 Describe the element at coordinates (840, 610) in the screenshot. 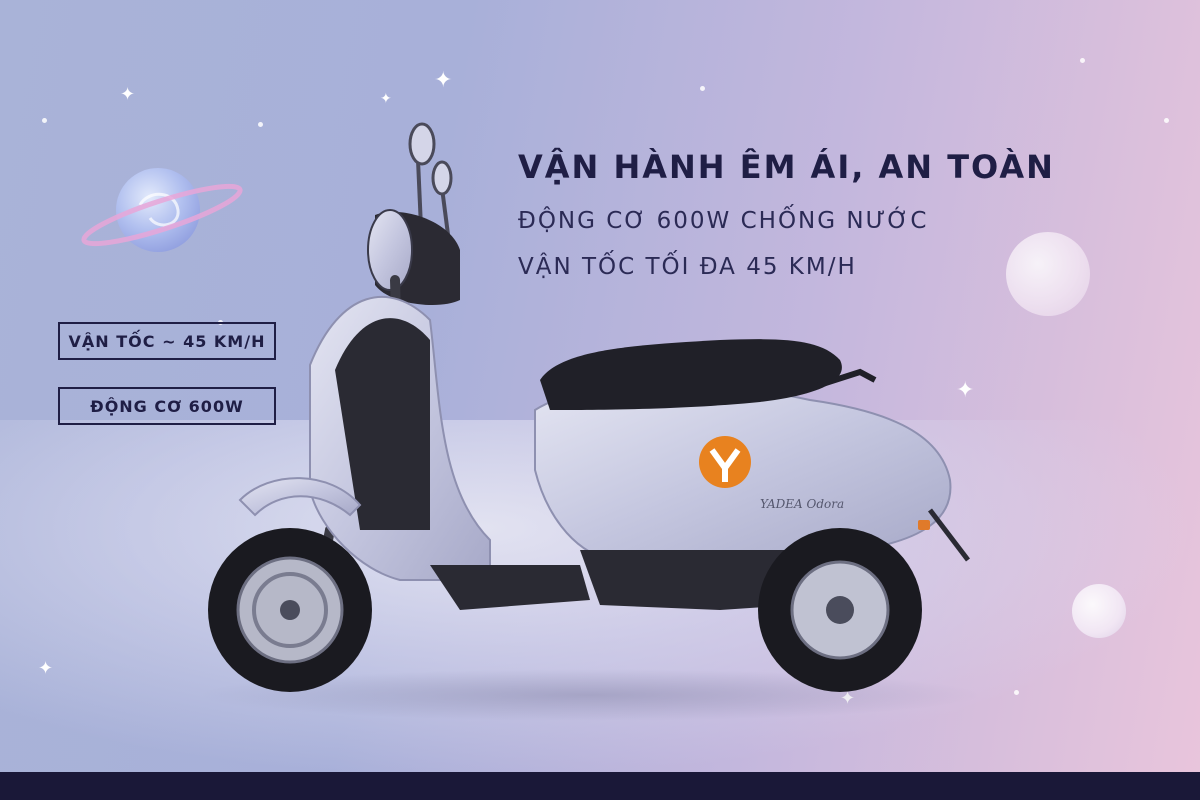

I see `rear-wheel` at that location.